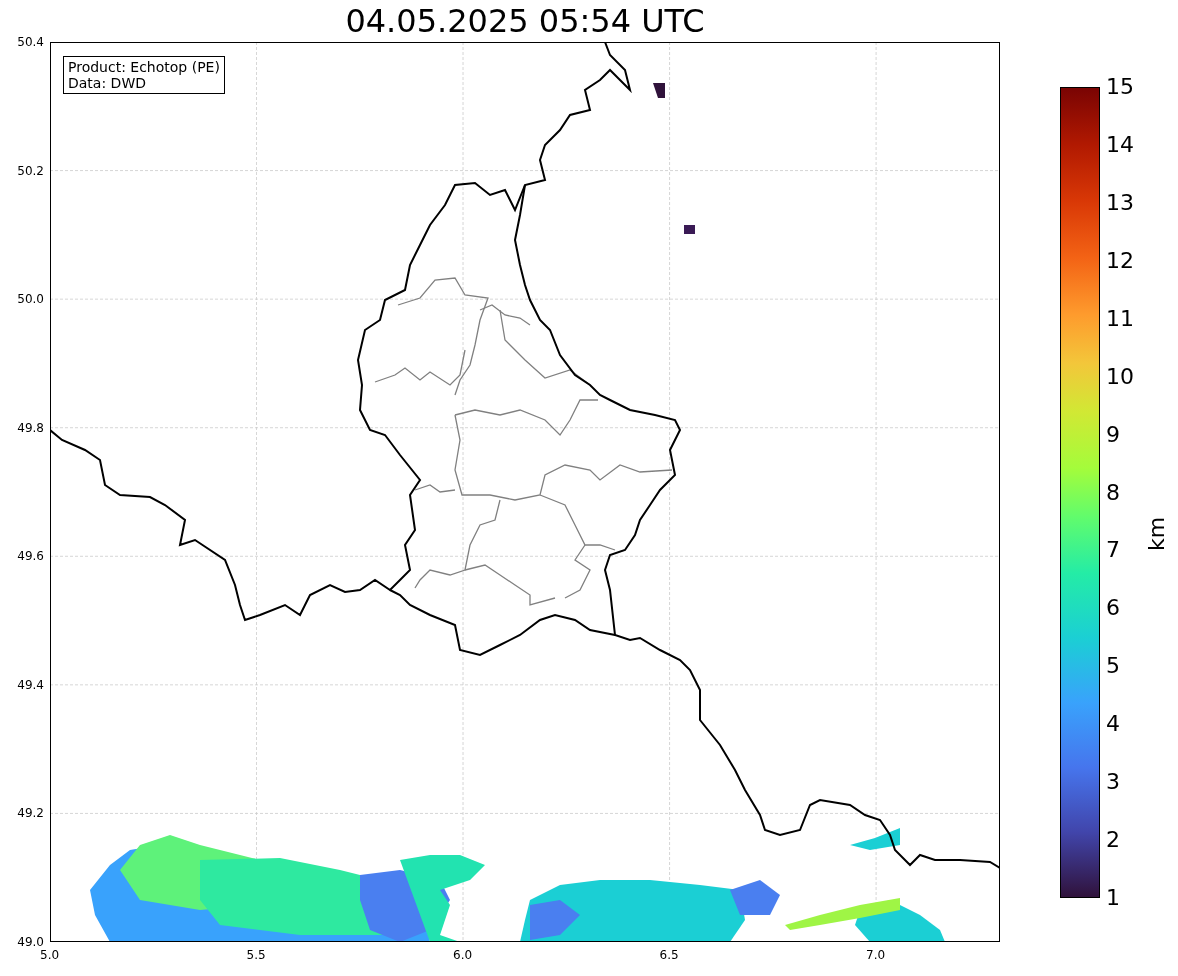  Describe the element at coordinates (1120, 144) in the screenshot. I see `colorbar-tick-label: 14` at that location.